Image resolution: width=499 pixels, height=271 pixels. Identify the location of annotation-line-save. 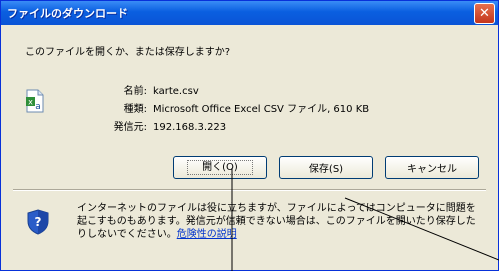
(421, 229).